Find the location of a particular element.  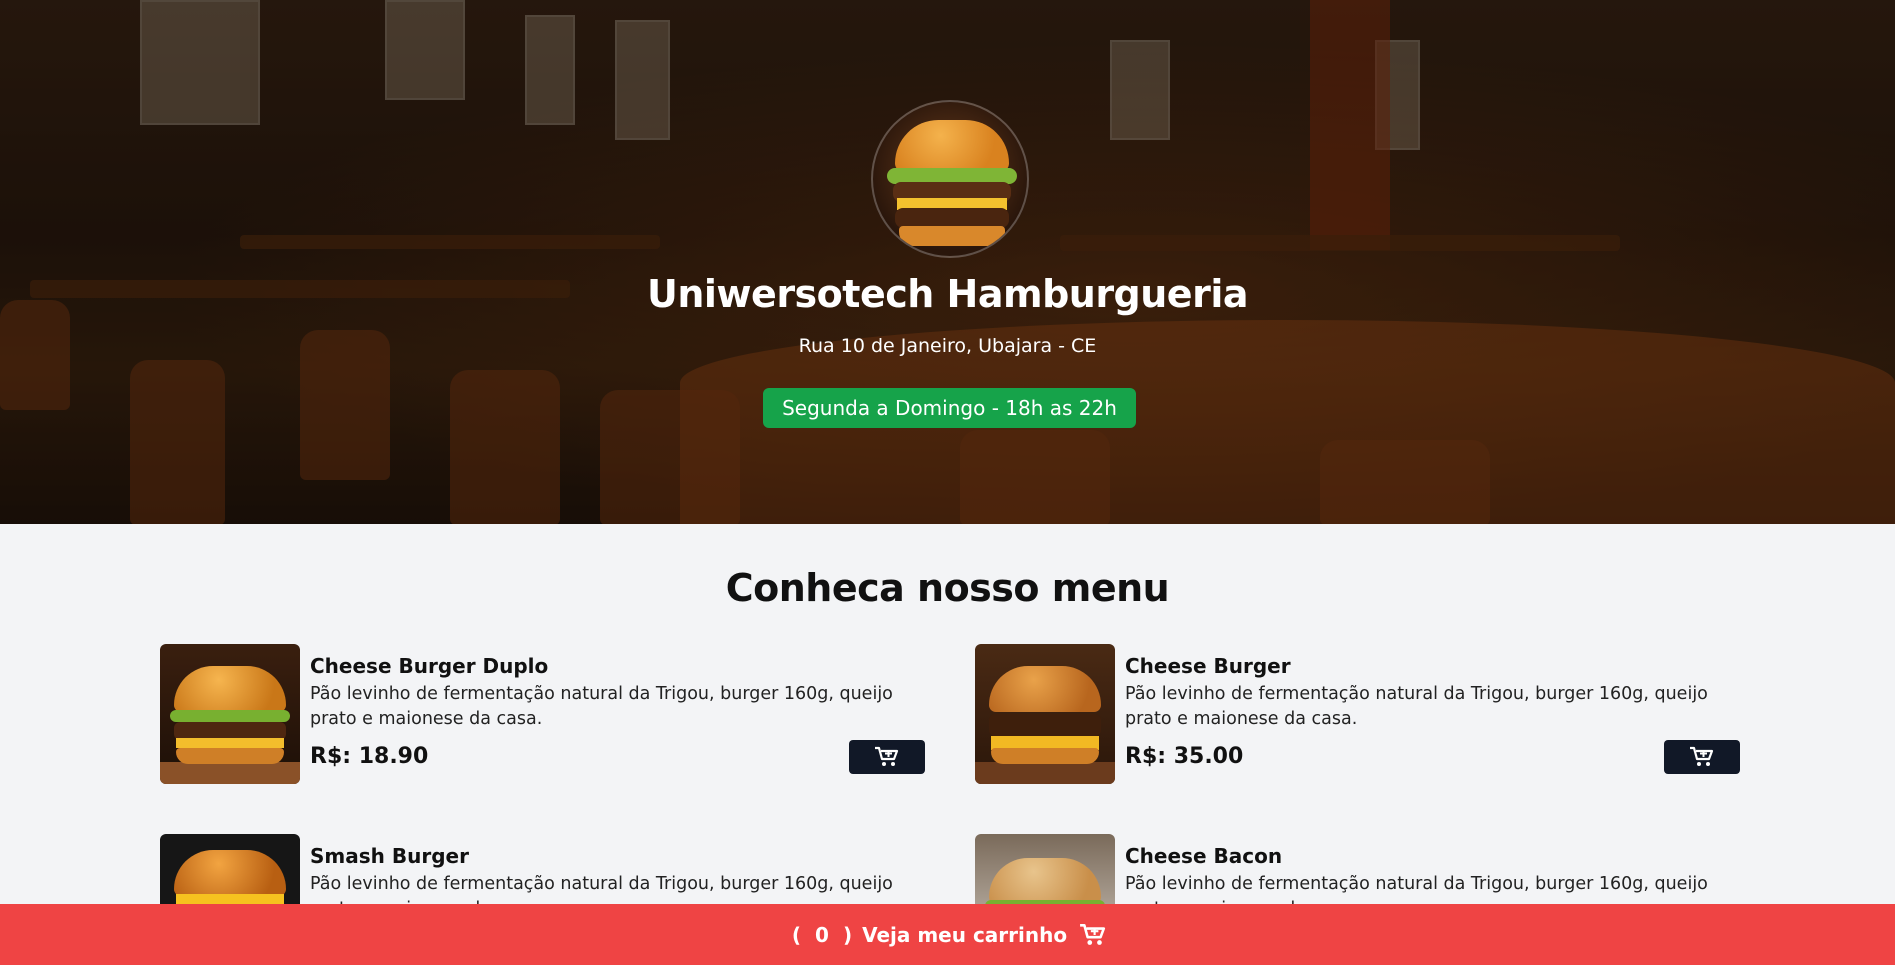

menu-item-price: R$: 18.90 is located at coordinates (369, 756).